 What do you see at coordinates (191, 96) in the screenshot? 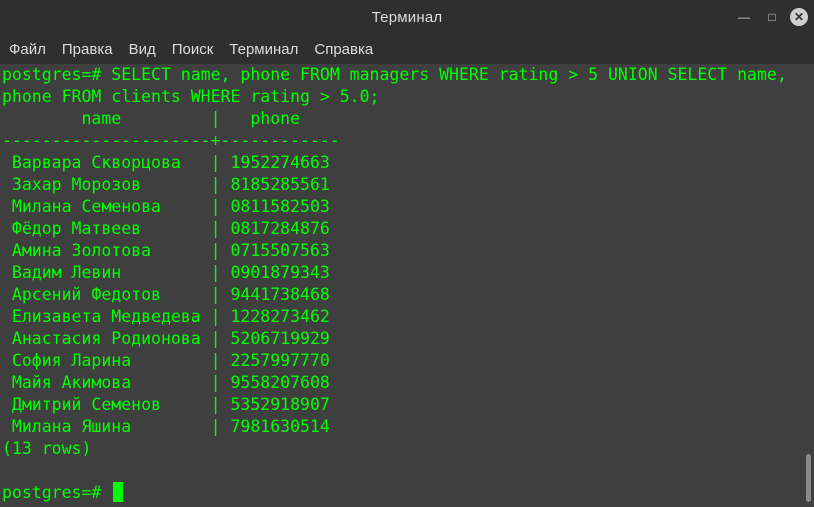
I see `terminal-line: phone FROM clients WHERE rating > 5.0;` at bounding box center [191, 96].